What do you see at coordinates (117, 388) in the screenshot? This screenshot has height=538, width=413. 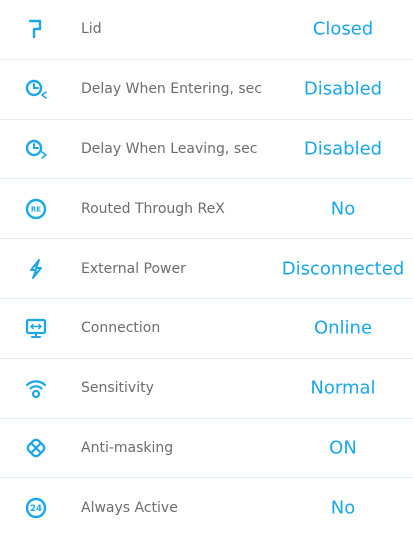 I see `row-label: Sensitivity` at bounding box center [117, 388].